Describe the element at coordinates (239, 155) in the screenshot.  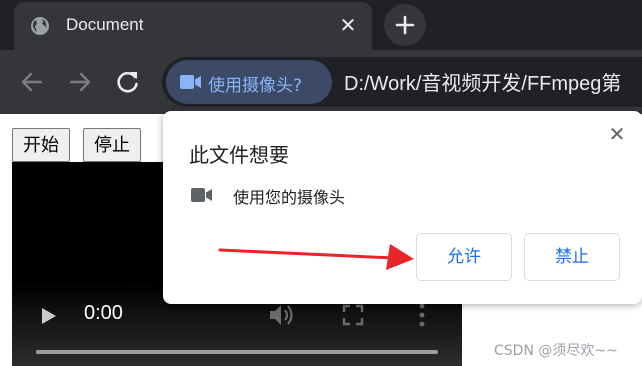
I see `dialog-title: 此文件想要` at that location.